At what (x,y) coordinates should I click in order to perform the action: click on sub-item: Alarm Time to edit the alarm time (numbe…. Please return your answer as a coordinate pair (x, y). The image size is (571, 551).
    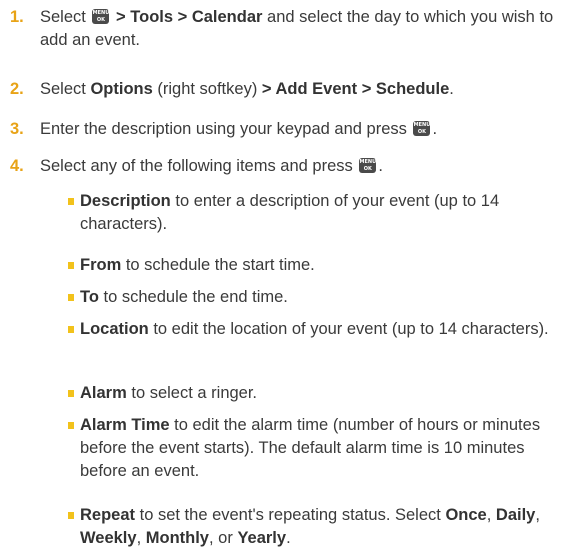
    Looking at the image, I should click on (285, 448).